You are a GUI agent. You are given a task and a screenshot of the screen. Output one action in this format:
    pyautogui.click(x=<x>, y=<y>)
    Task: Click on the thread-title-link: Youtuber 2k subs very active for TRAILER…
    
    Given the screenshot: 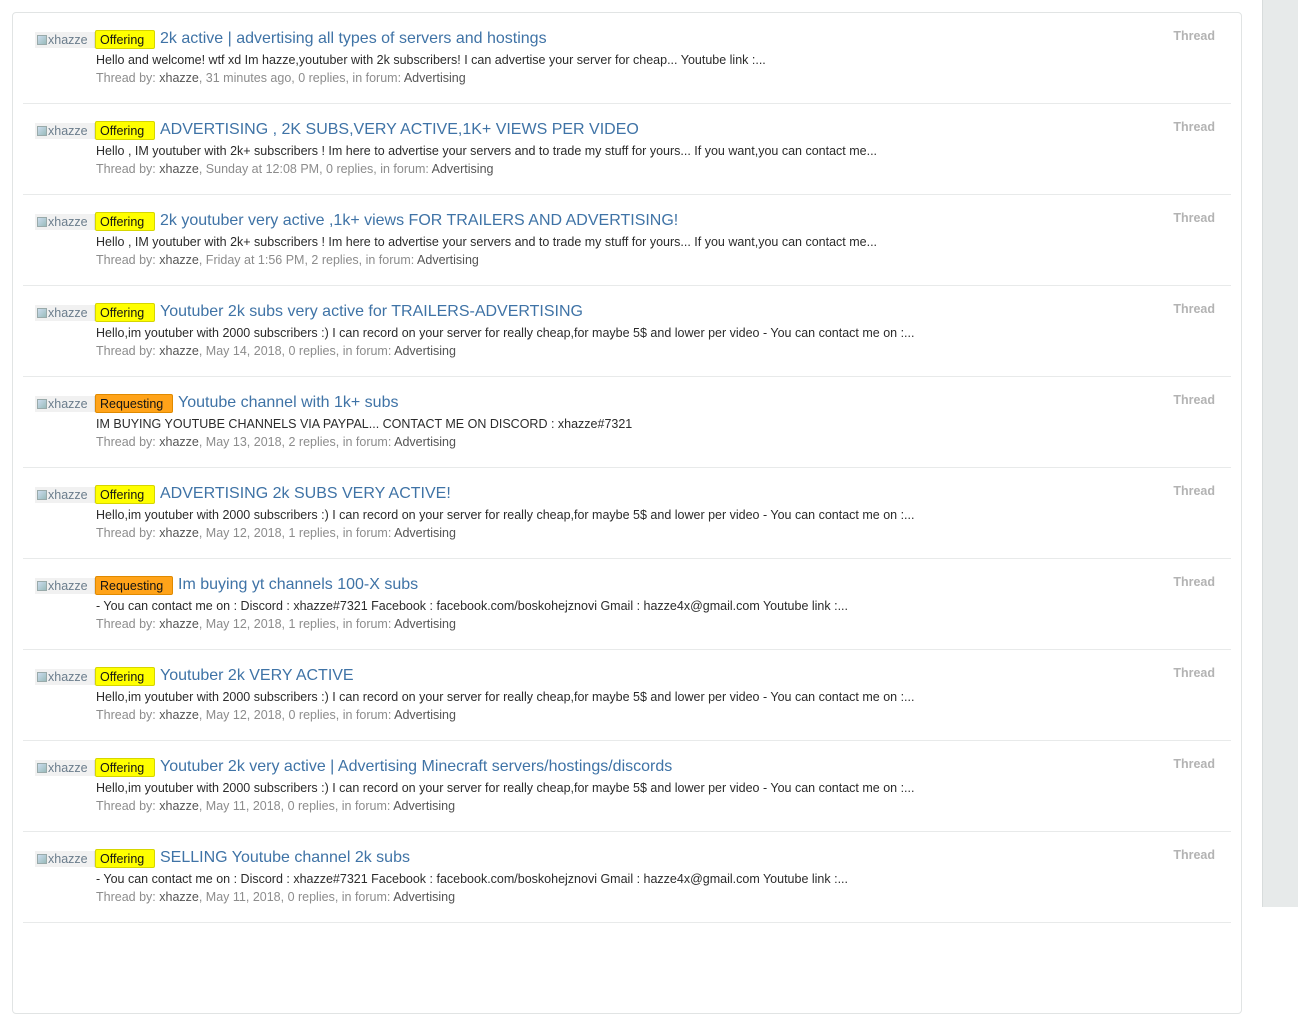 What is the action you would take?
    pyautogui.click(x=371, y=312)
    